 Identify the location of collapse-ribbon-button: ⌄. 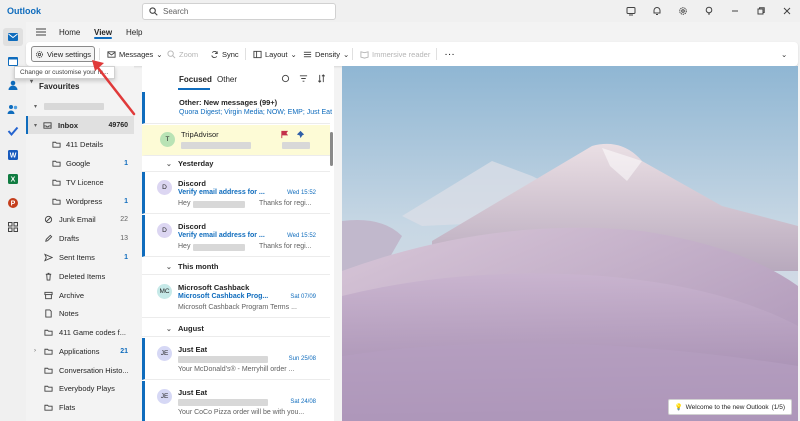
(784, 54).